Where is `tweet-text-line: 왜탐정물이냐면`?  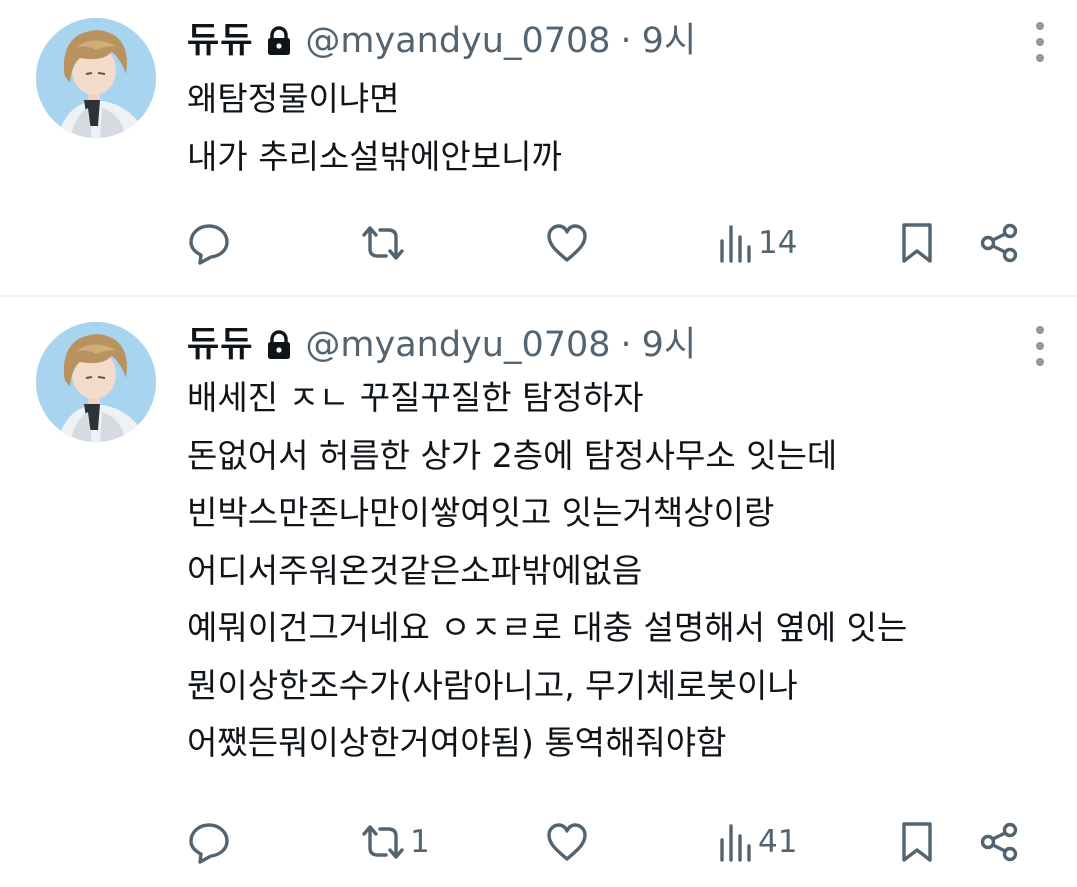
tweet-text-line: 왜탐정물이냐면 is located at coordinates (293, 98).